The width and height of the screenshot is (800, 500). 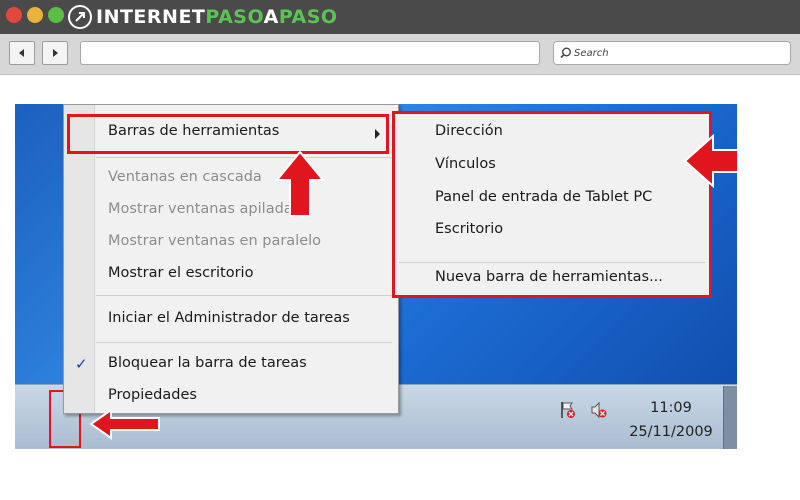 What do you see at coordinates (671, 432) in the screenshot?
I see `clock-date: 25/11/2009` at bounding box center [671, 432].